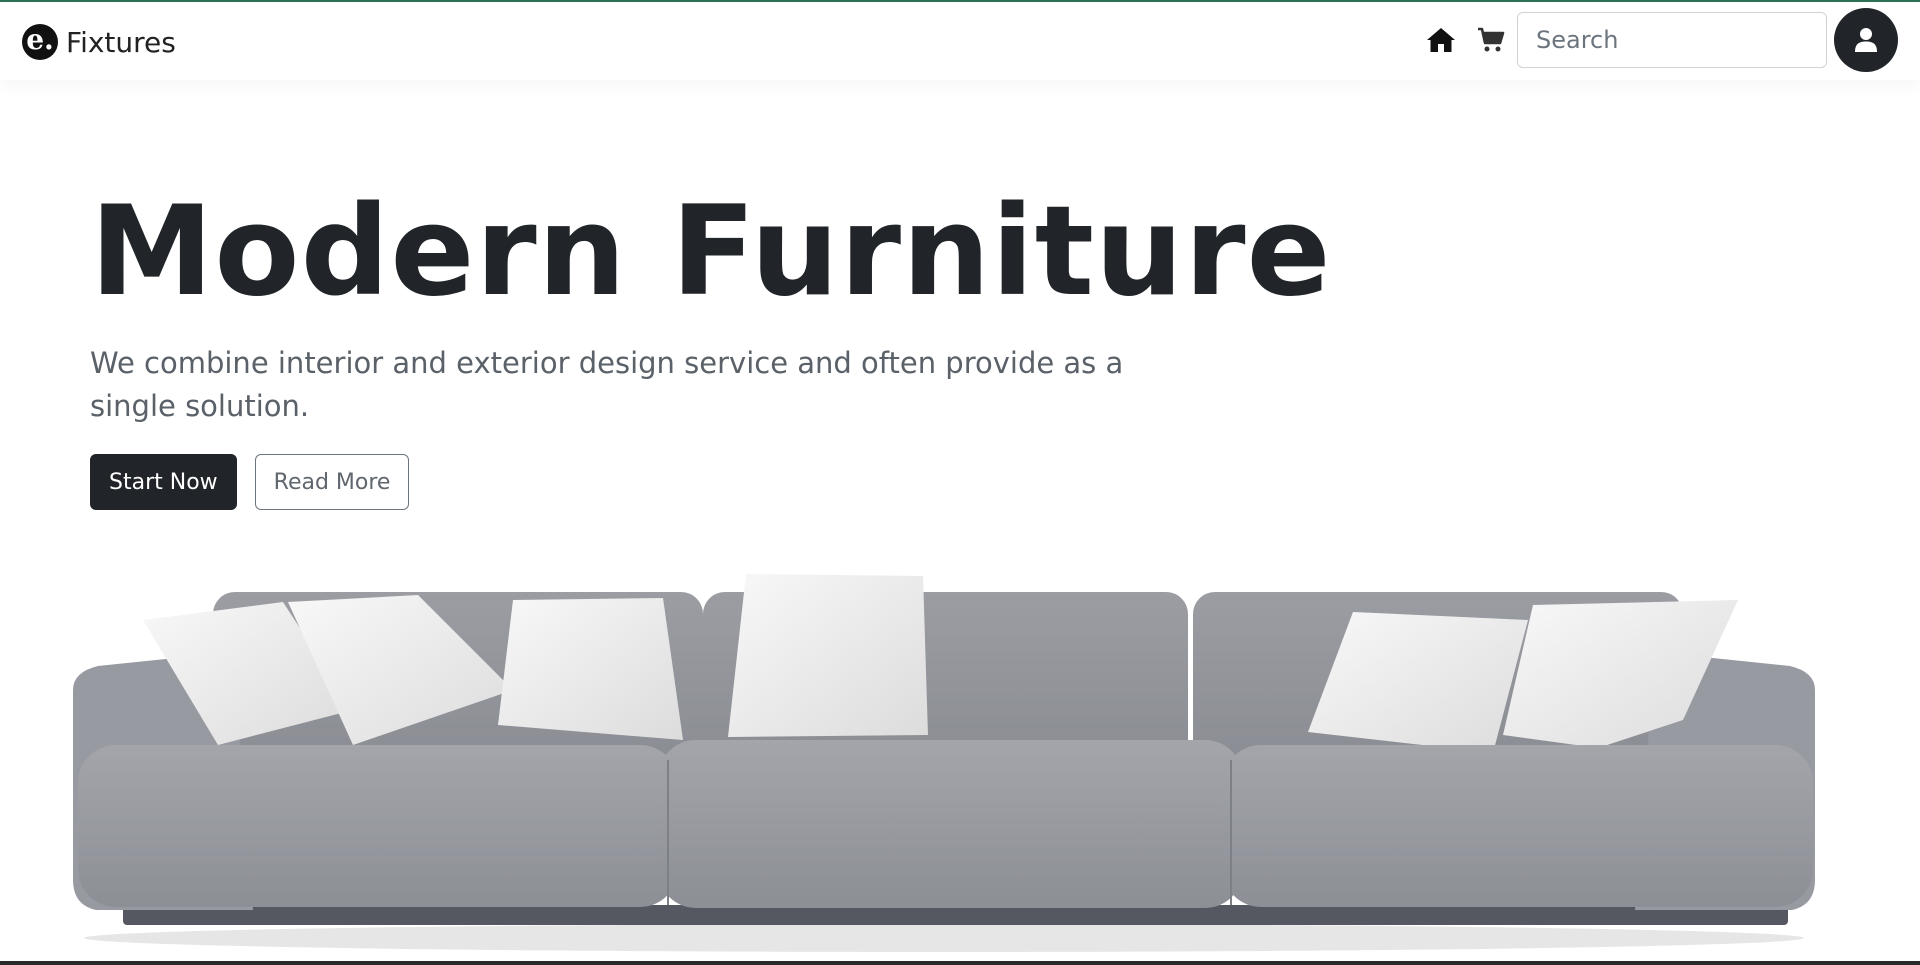 The image size is (1920, 965). Describe the element at coordinates (163, 482) in the screenshot. I see `start-now-button: Start Now` at that location.